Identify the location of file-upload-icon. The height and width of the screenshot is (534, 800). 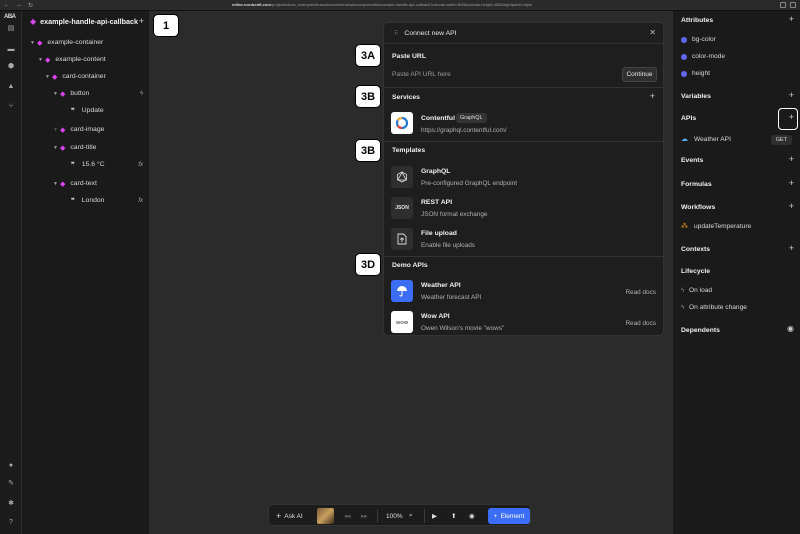
(402, 239).